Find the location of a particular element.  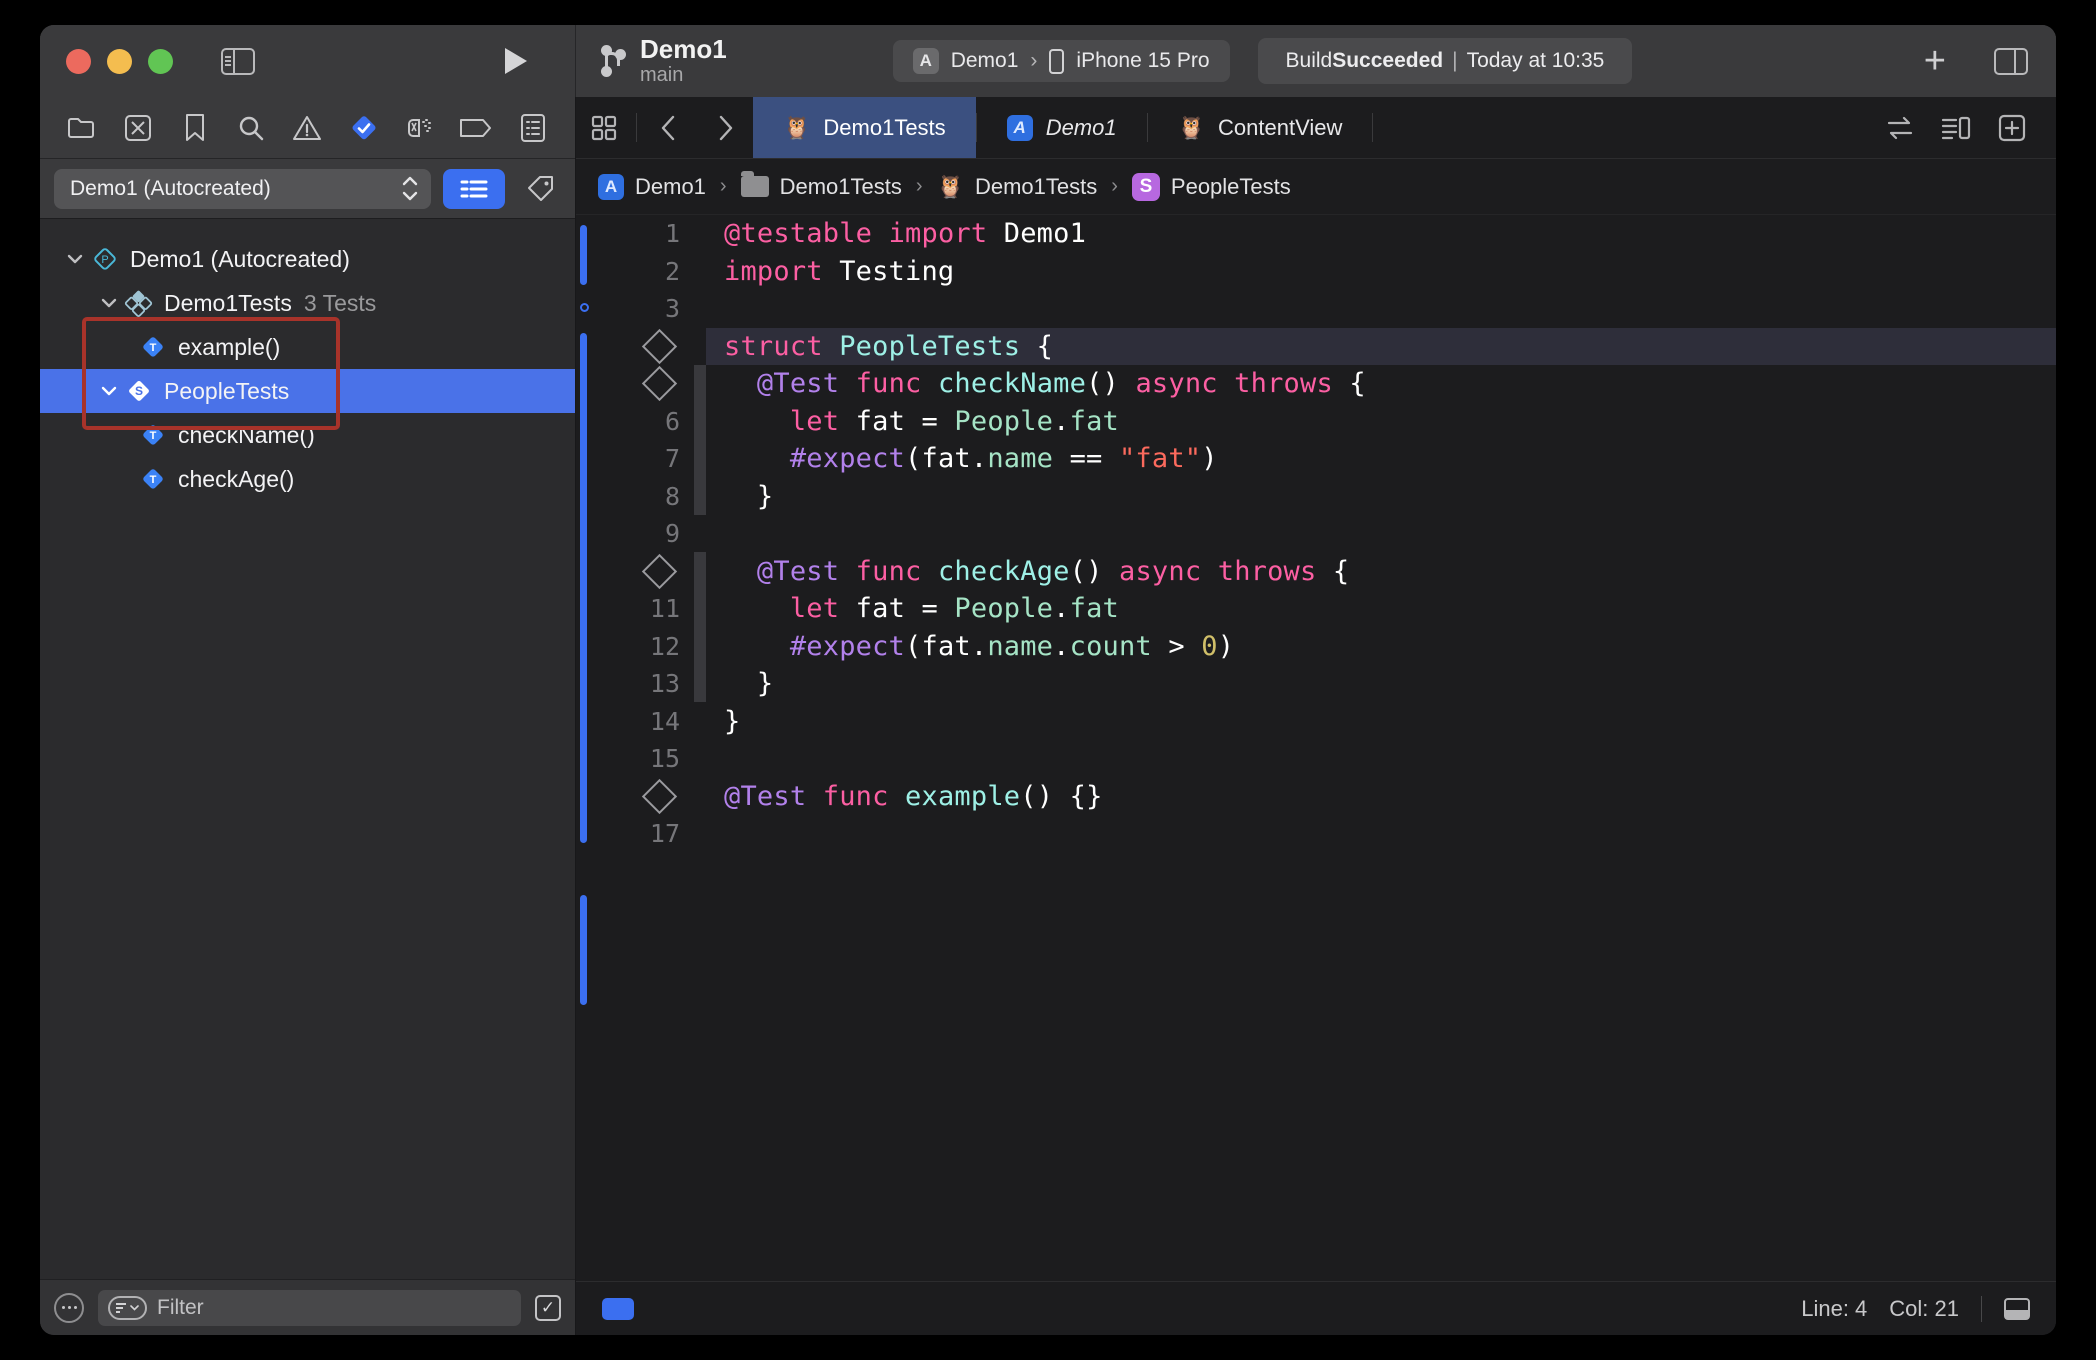

add-editor-icon is located at coordinates (2012, 128).